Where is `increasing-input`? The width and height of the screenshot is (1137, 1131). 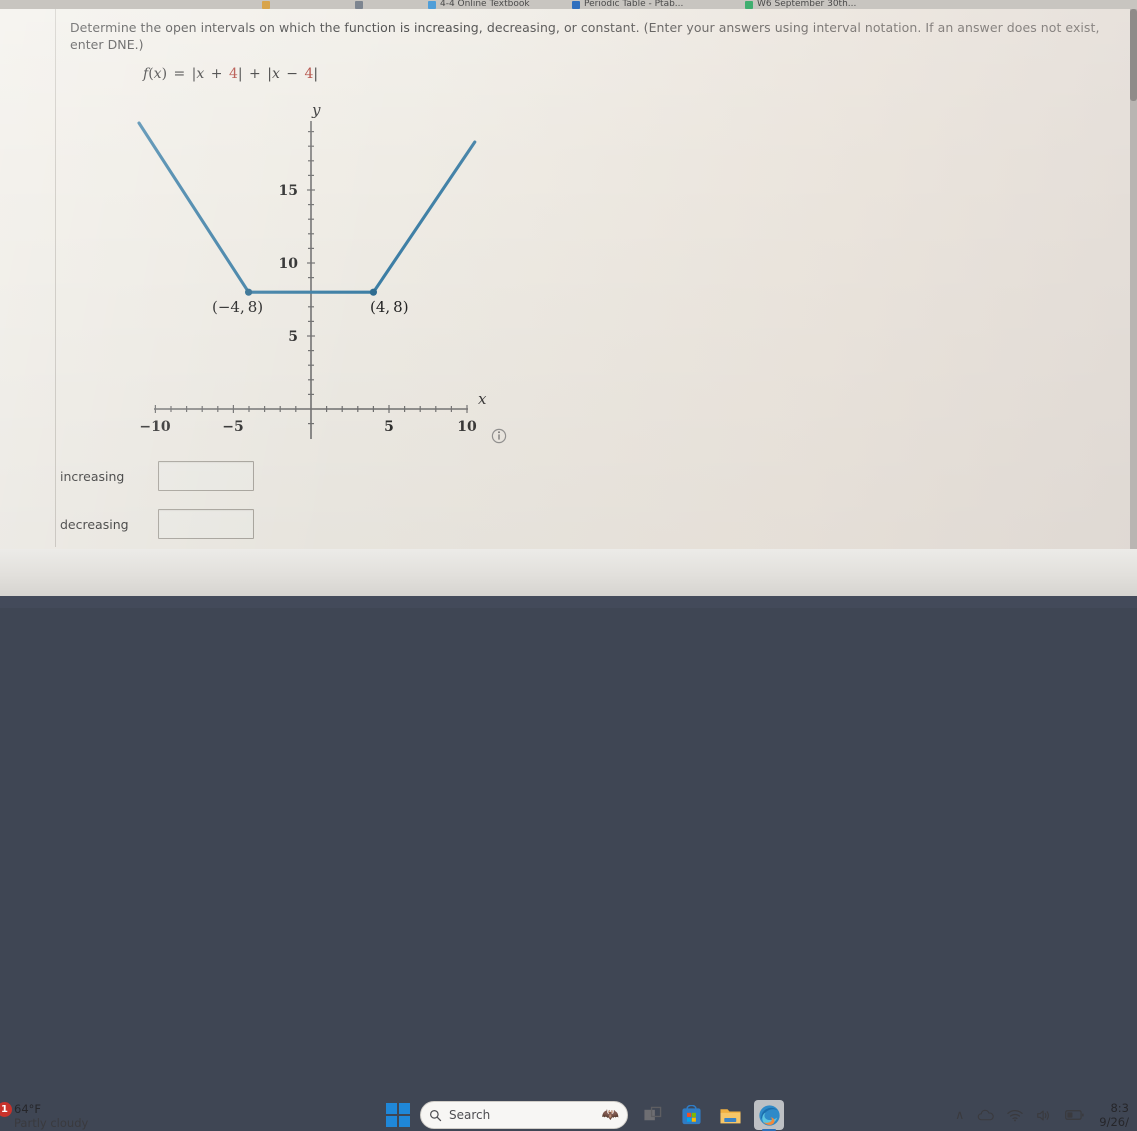 increasing-input is located at coordinates (206, 476).